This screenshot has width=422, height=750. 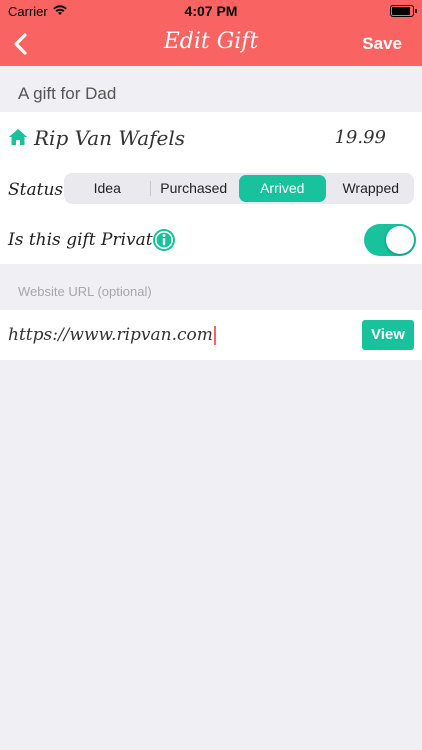 What do you see at coordinates (90, 240) in the screenshot?
I see `private-label: Is this gift Private?` at bounding box center [90, 240].